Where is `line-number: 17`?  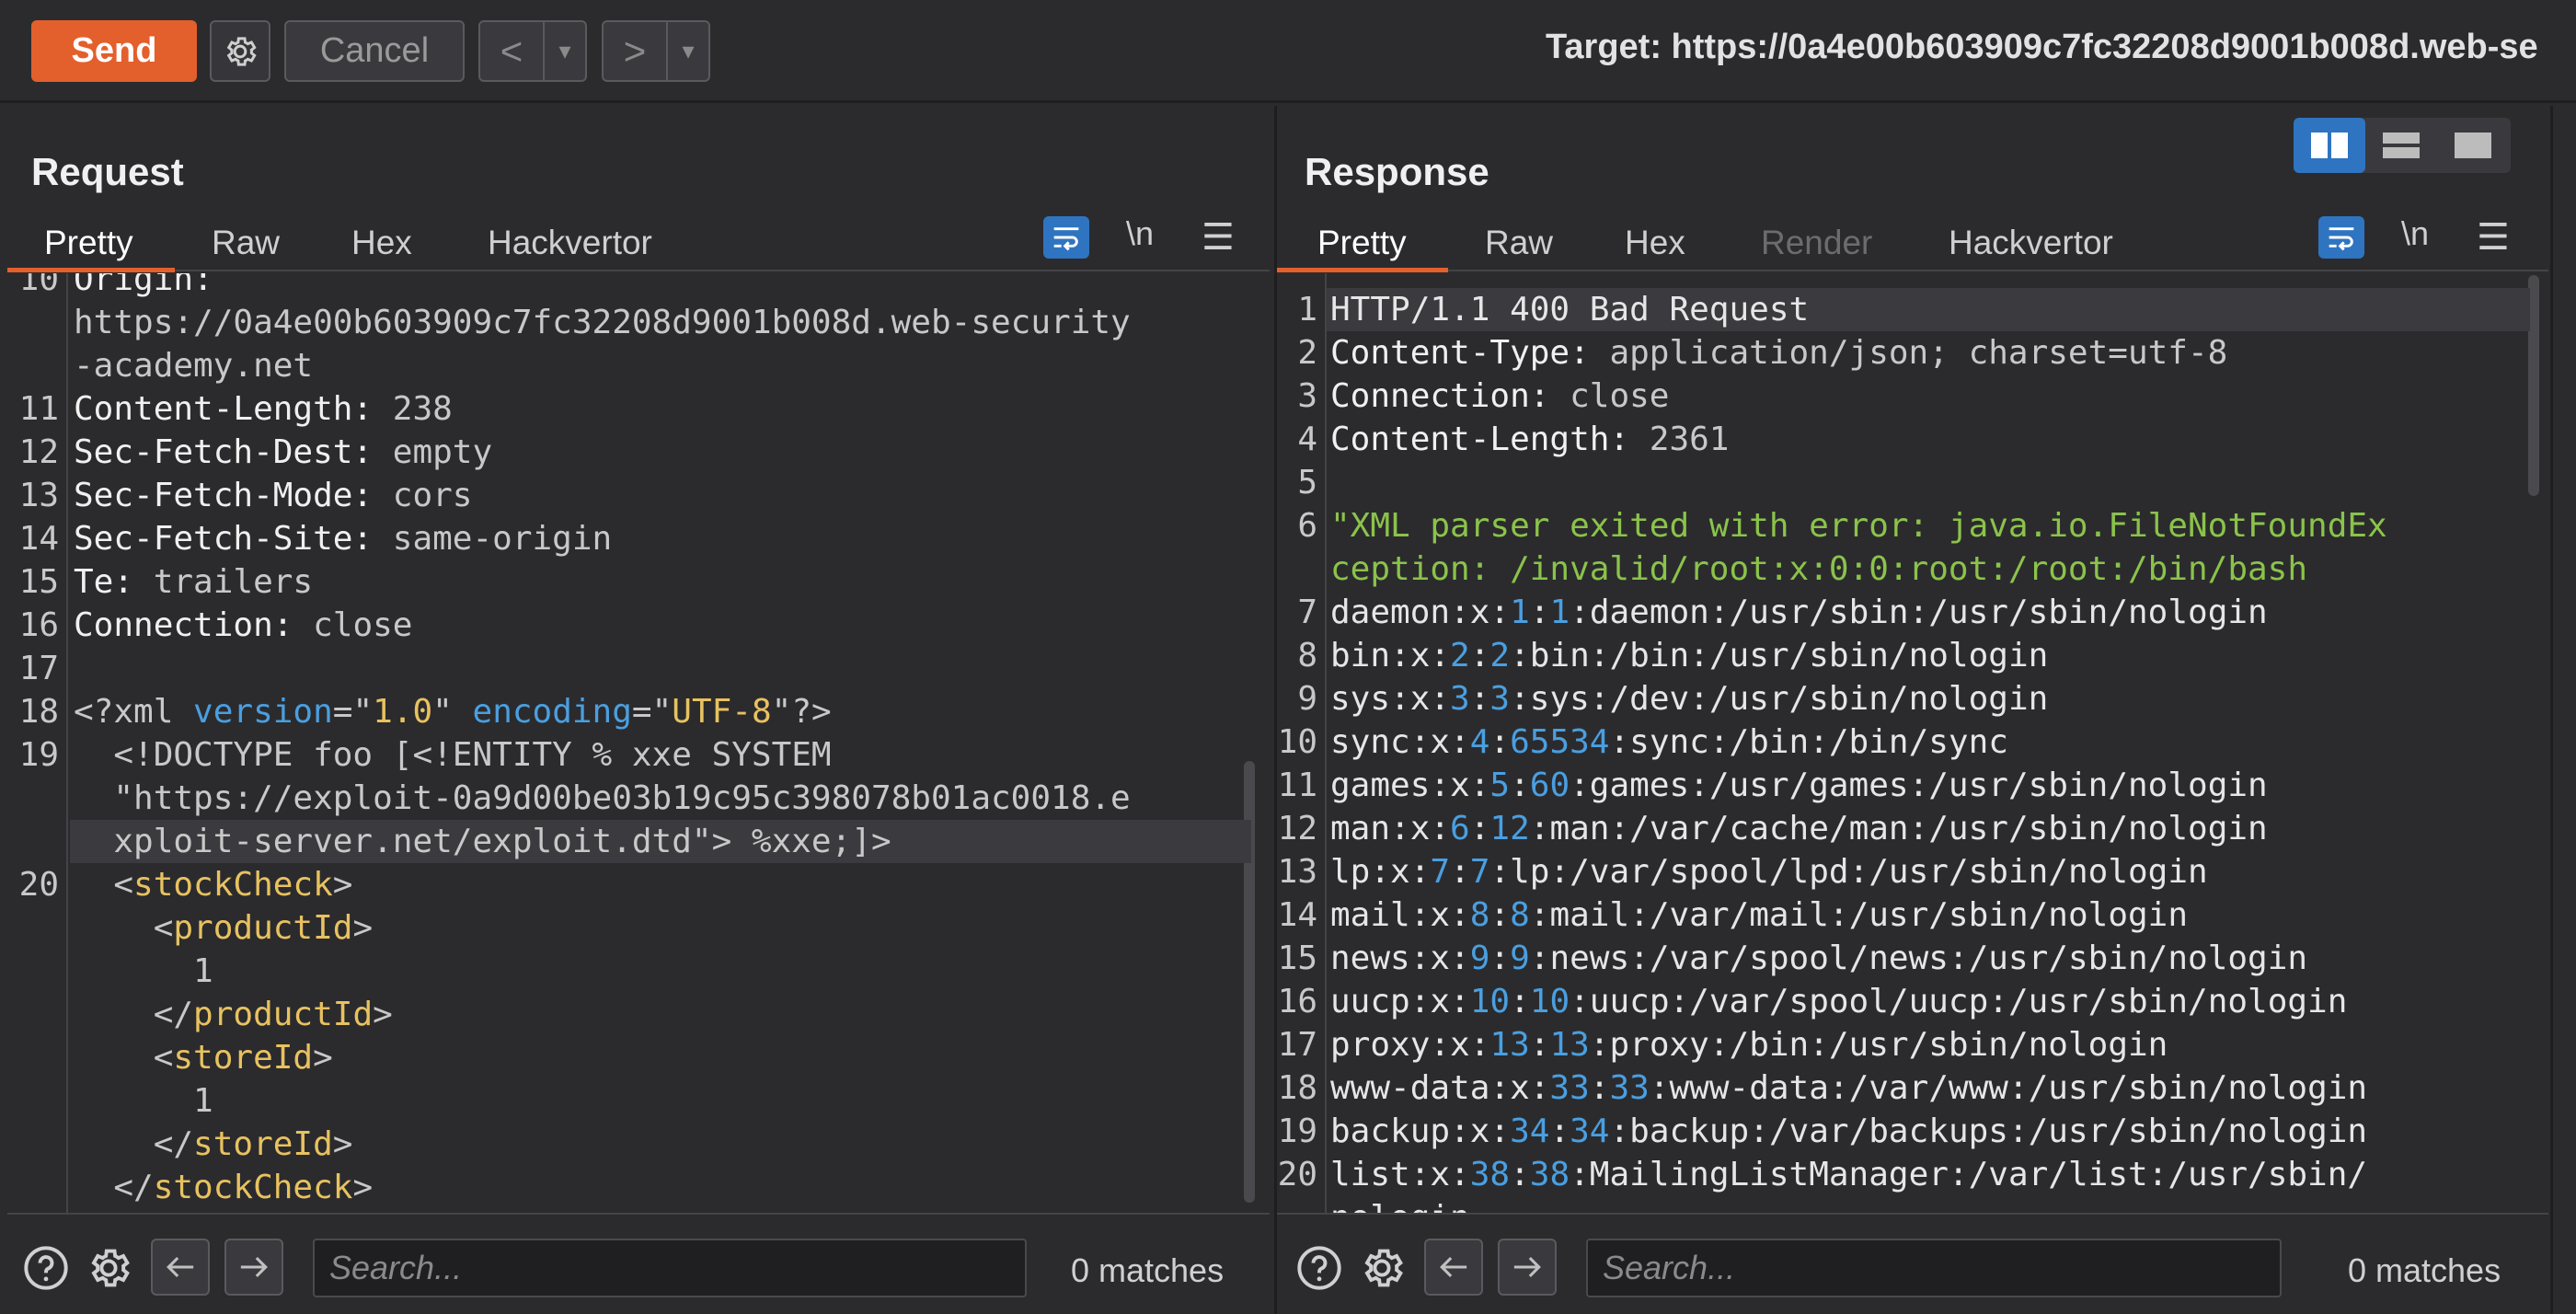 line-number: 17 is located at coordinates (1297, 1045).